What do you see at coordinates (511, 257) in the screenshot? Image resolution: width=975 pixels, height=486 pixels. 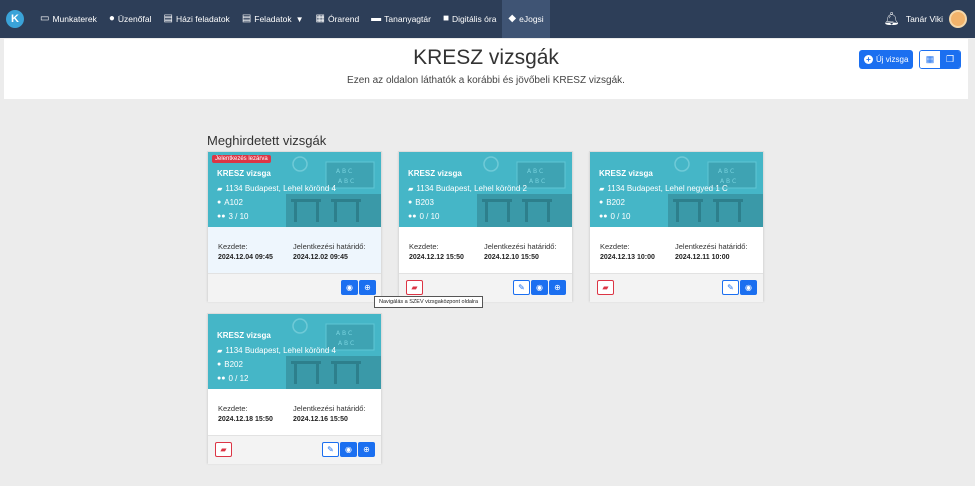 I see `deadline-value: 2024.12.10 15:50` at bounding box center [511, 257].